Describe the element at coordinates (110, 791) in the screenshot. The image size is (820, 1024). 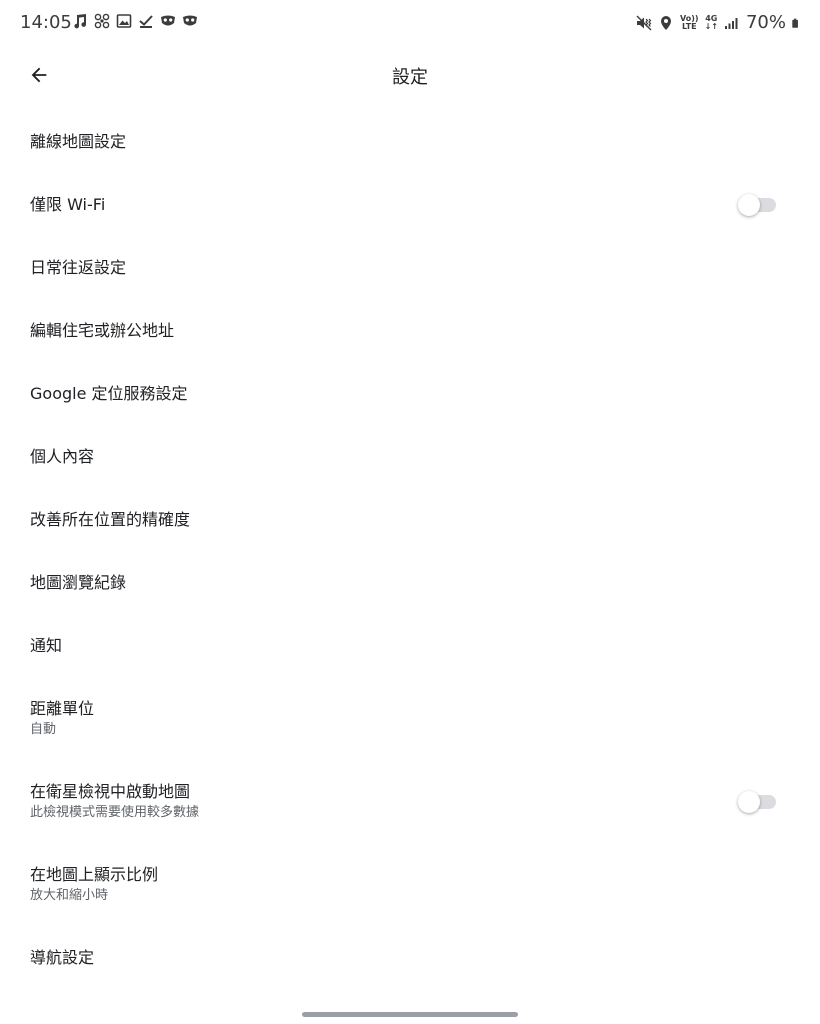
I see `setting-label: 在衛星檢視中啟動地圖` at that location.